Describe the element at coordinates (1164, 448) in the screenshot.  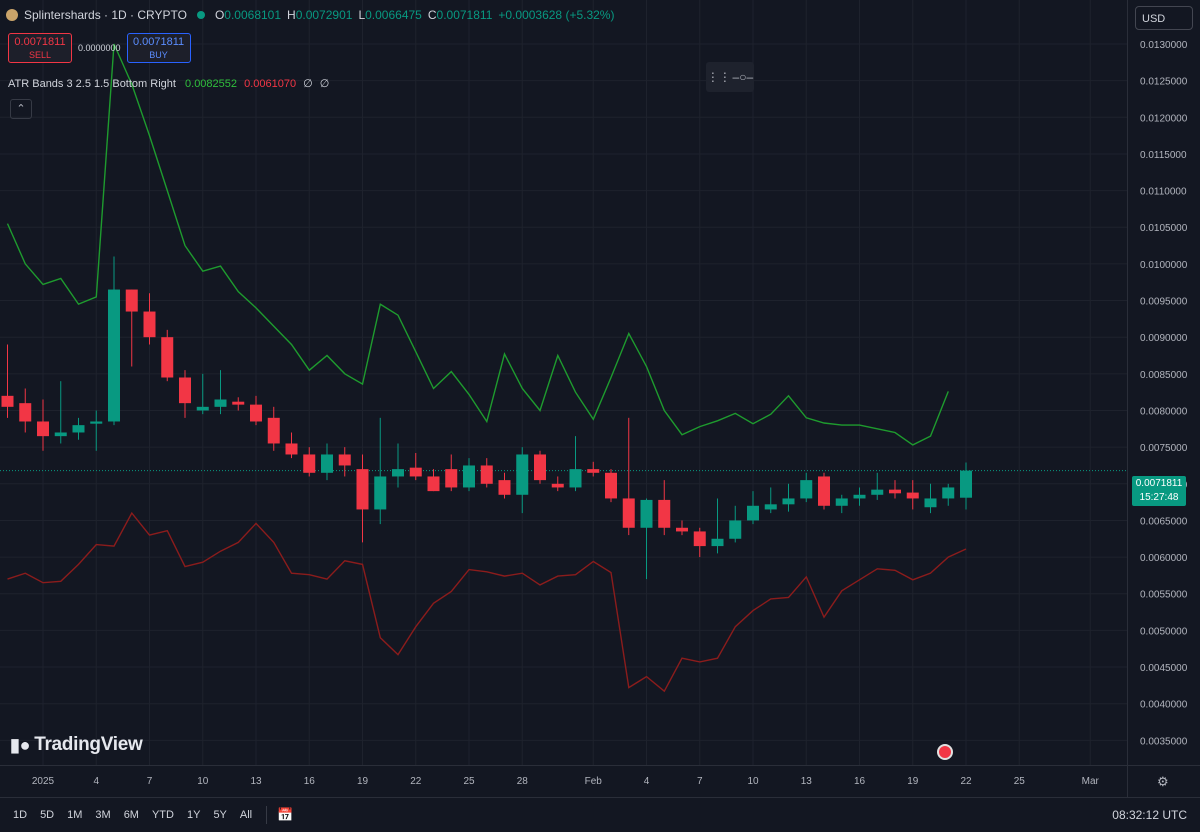
I see `y-tick-label: 0.0075000` at that location.